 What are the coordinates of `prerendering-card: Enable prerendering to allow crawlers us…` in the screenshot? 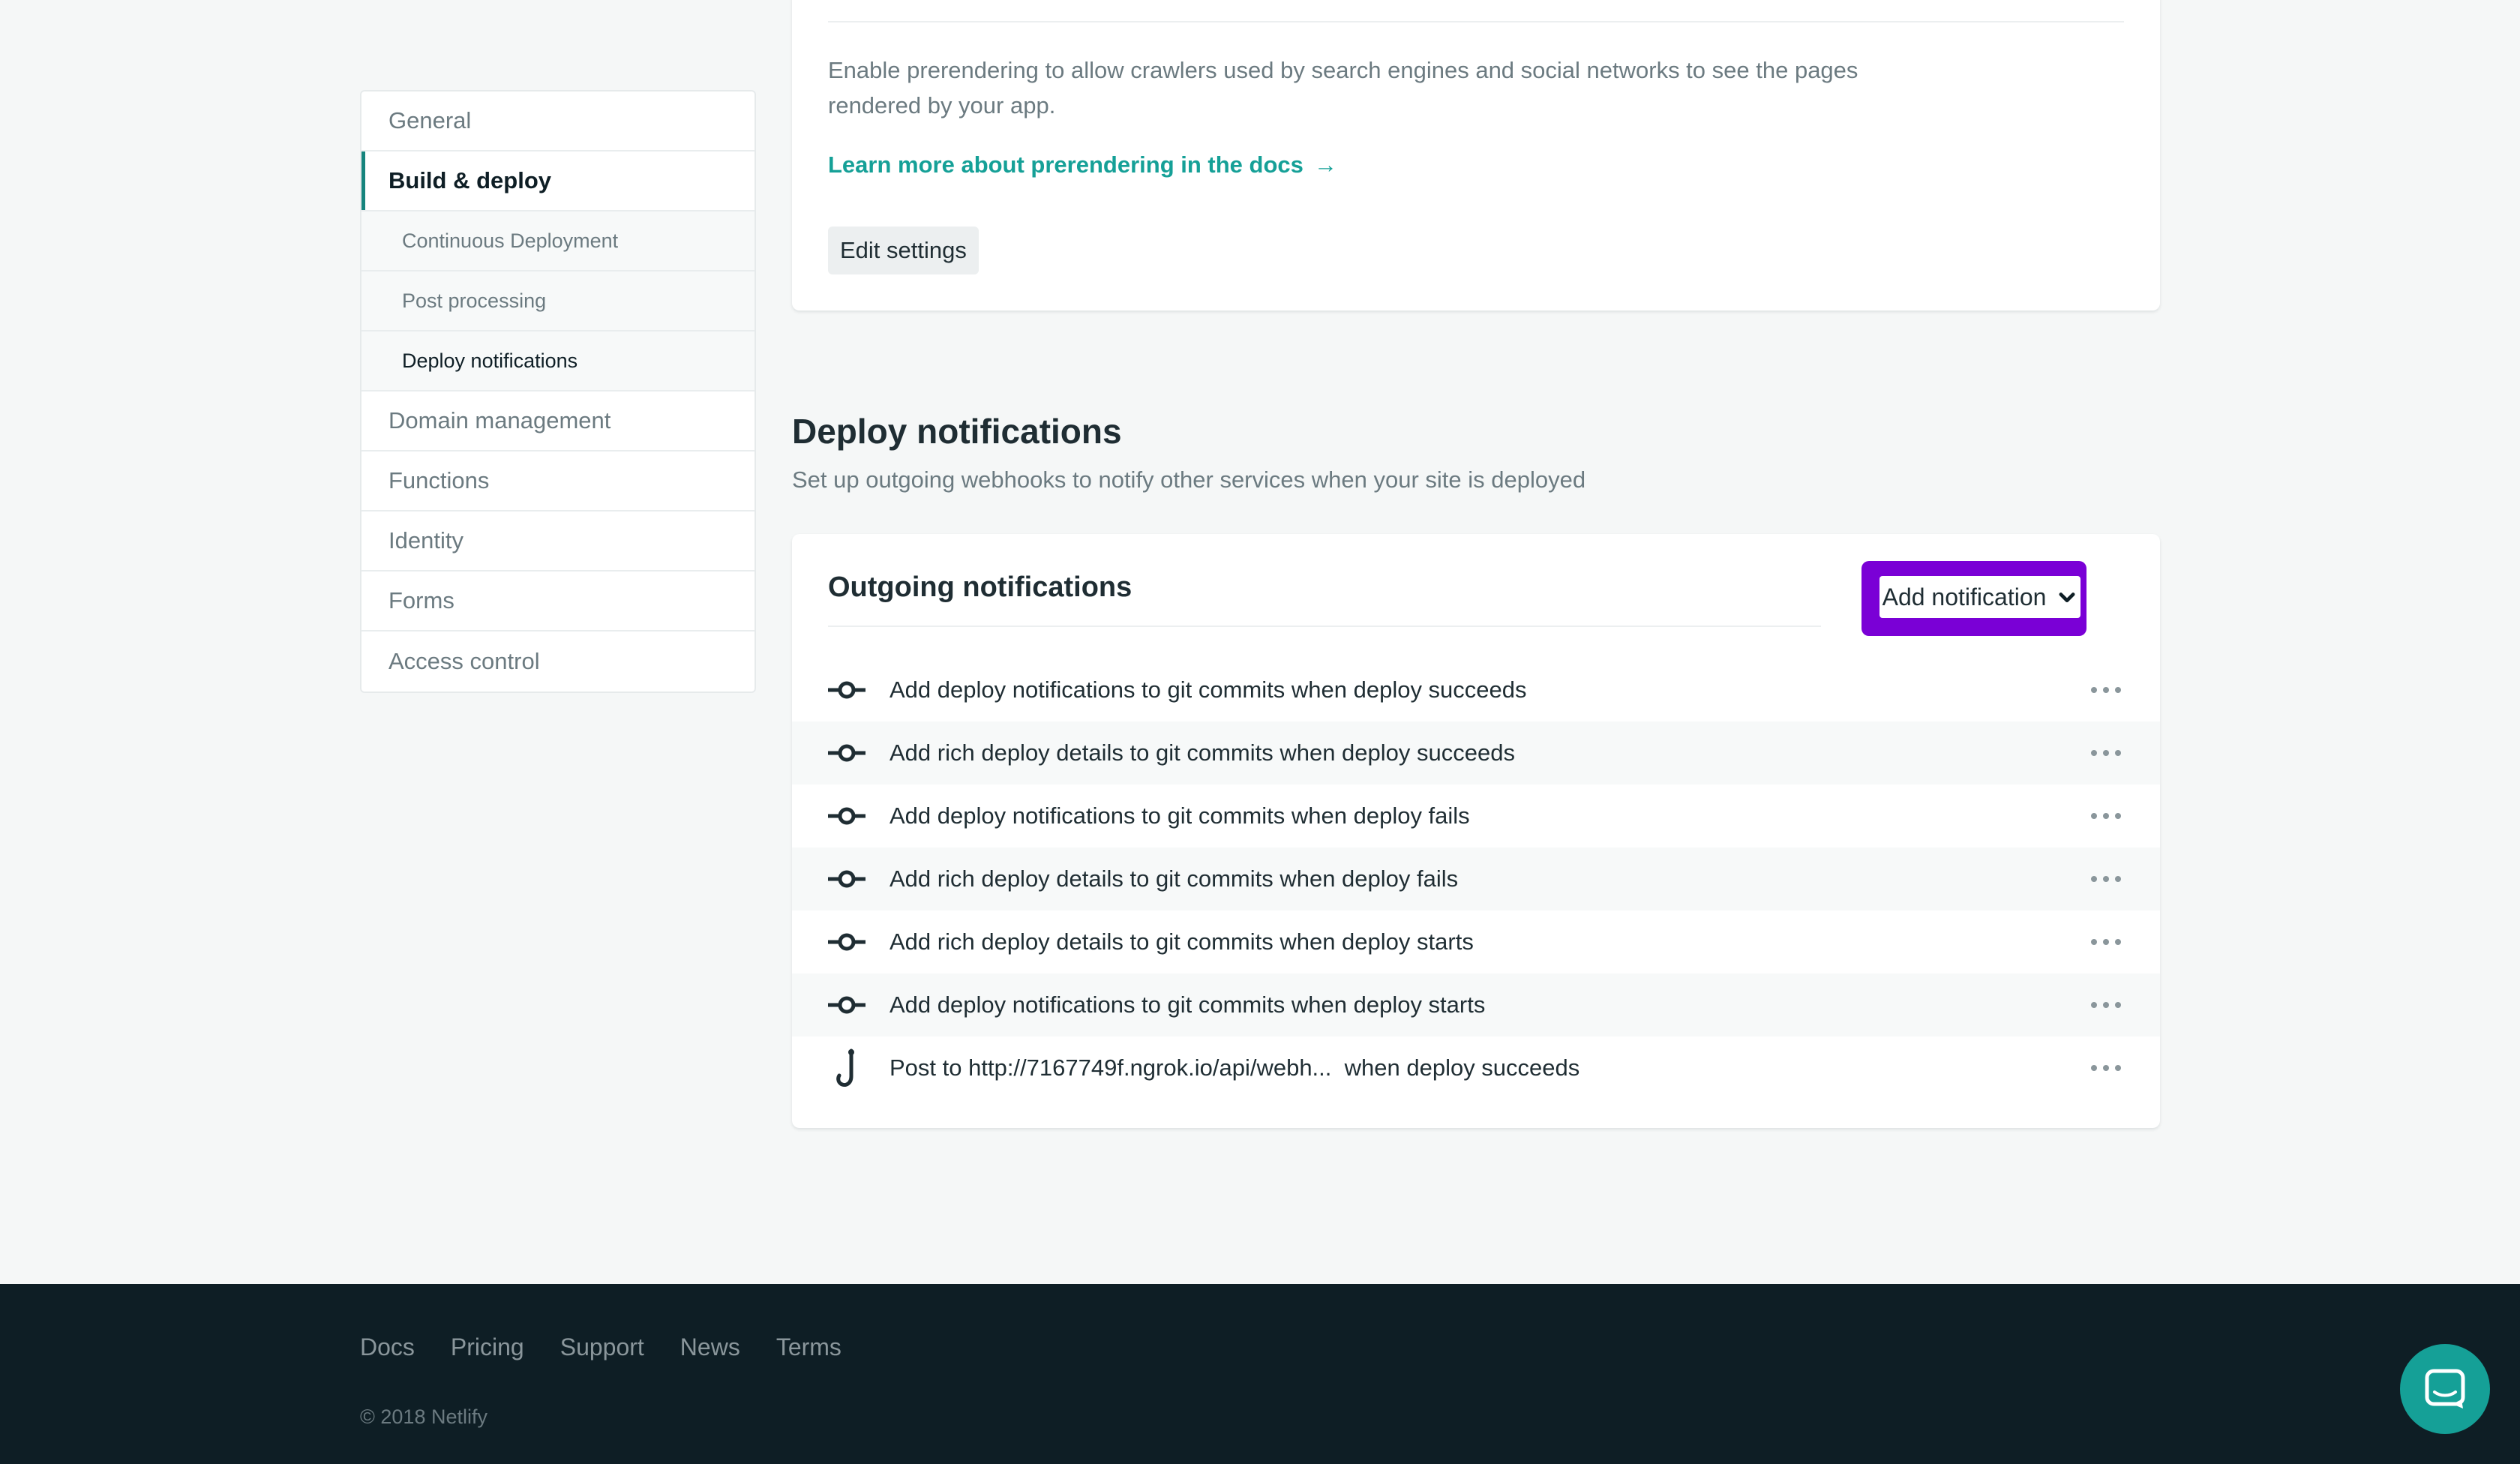 It's located at (1476, 155).